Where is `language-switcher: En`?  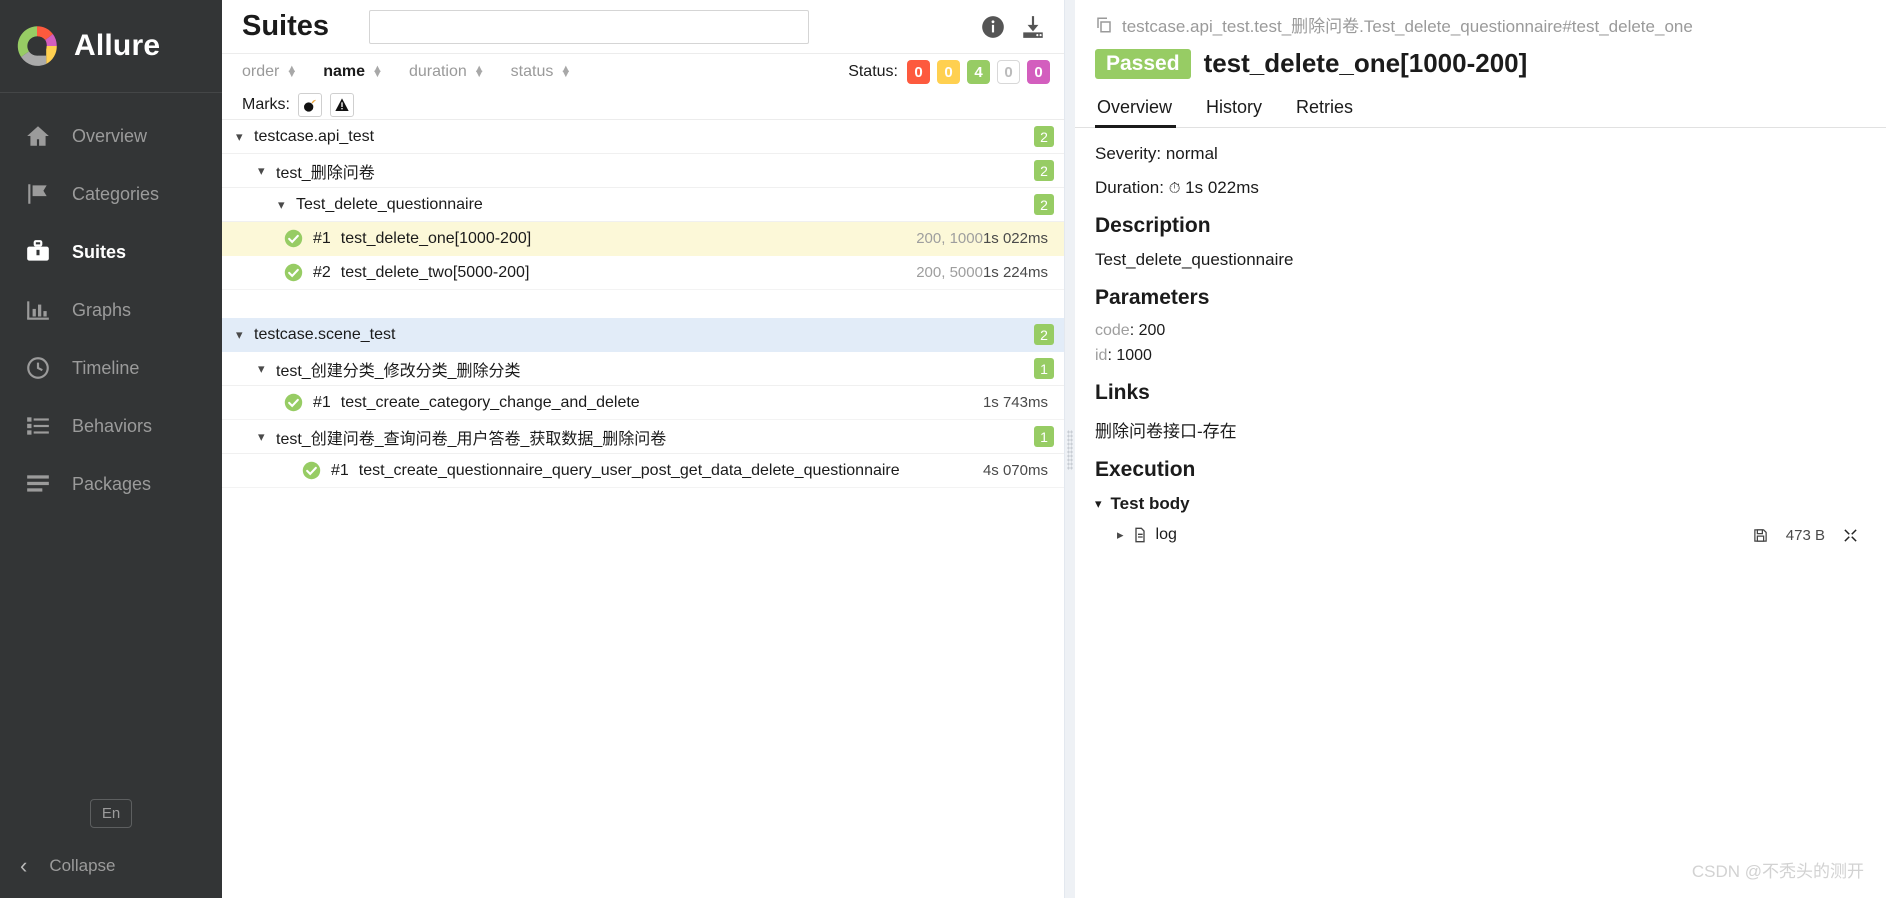 language-switcher: En is located at coordinates (111, 821).